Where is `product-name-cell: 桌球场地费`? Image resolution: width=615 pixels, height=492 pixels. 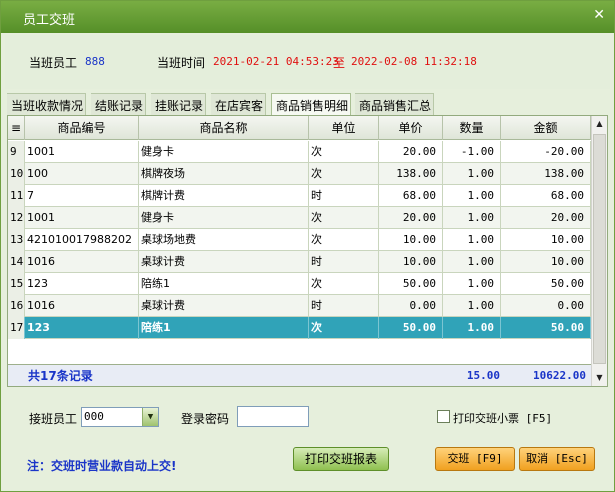
product-name-cell: 桌球场地费 is located at coordinates (224, 240).